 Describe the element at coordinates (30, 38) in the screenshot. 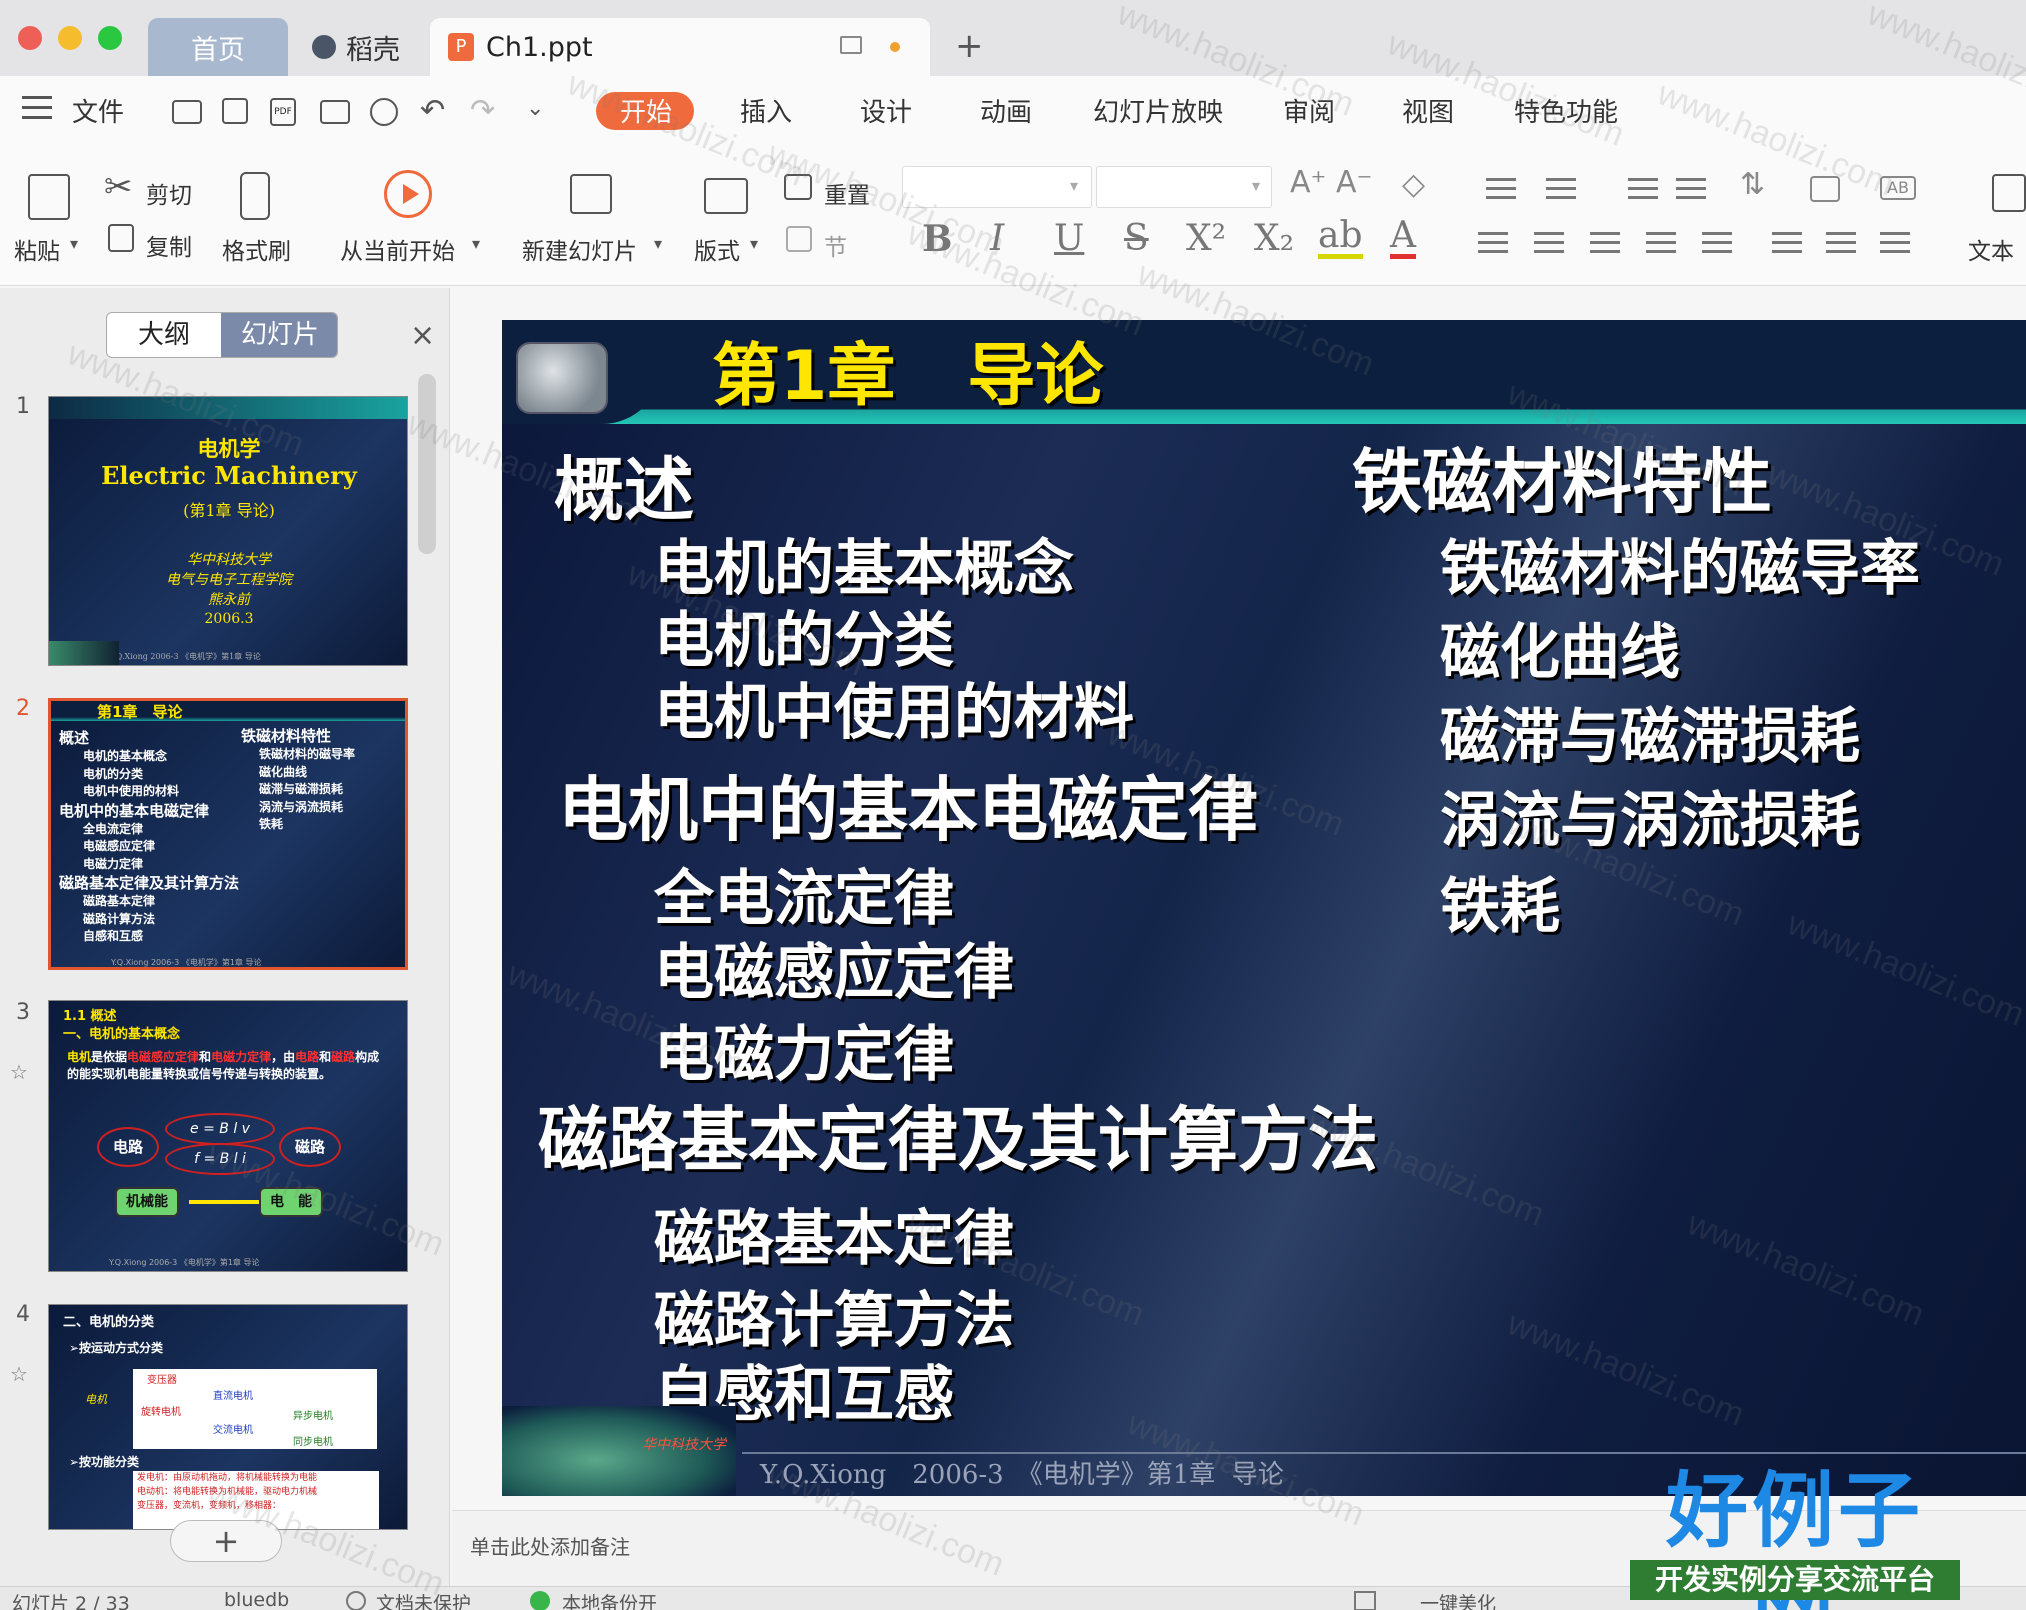

I see `close-window-button` at that location.